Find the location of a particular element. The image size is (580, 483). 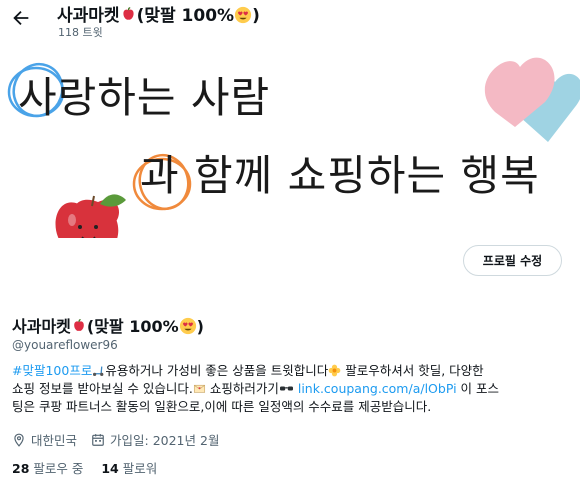

name-end: ) is located at coordinates (200, 326).